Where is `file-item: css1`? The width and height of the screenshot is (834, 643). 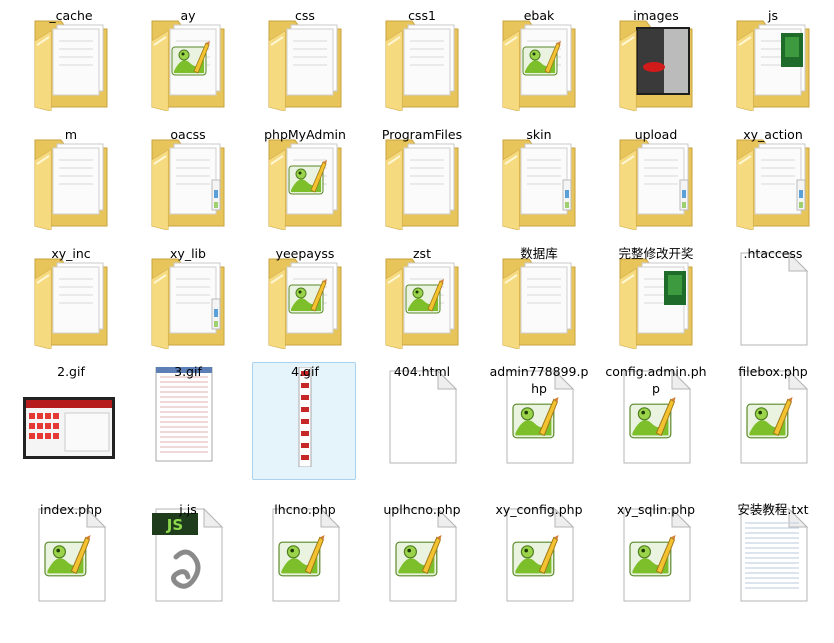 file-item: css1 is located at coordinates (421, 65).